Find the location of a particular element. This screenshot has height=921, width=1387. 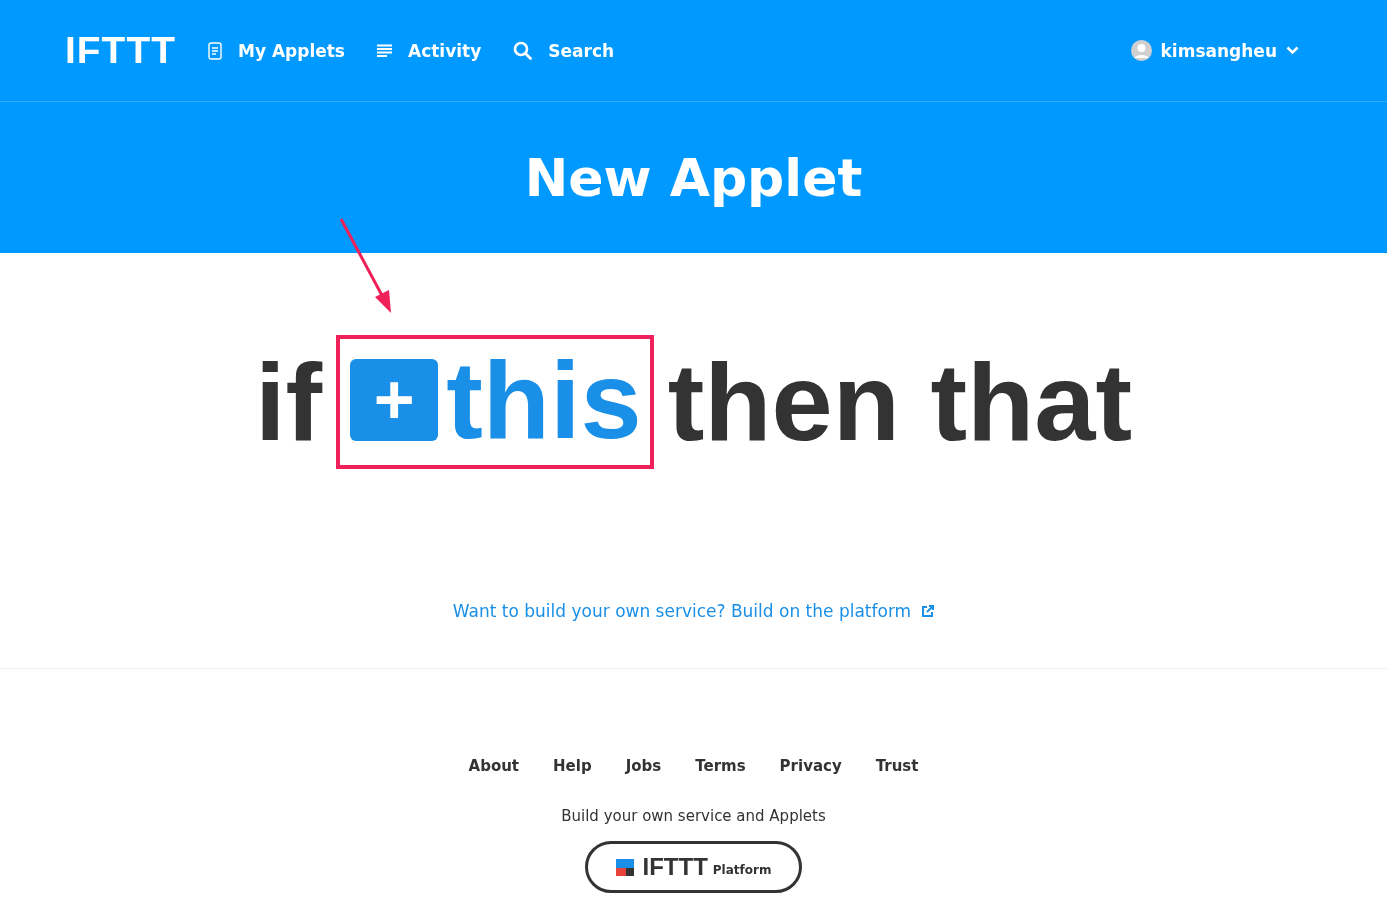

page-title: New Applet is located at coordinates (693, 177).